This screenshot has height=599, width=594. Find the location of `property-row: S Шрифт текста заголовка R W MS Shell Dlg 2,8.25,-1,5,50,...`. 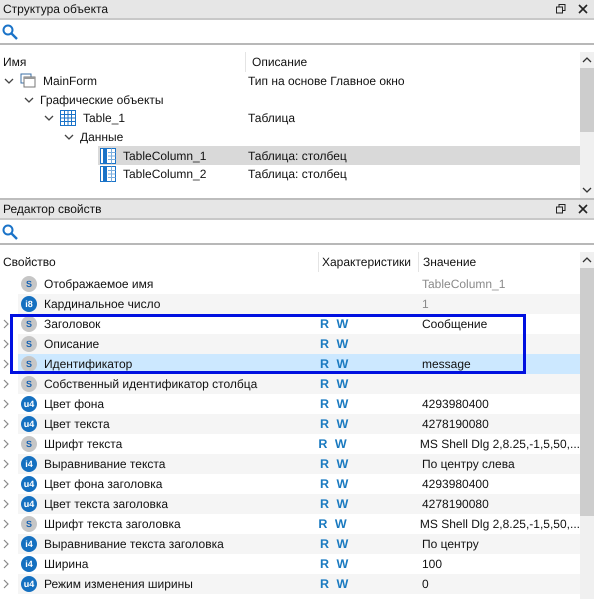

property-row: S Шрифт текста заголовка R W MS Shell Dlg 2,8.25,-1,5,50,... is located at coordinates (290, 524).